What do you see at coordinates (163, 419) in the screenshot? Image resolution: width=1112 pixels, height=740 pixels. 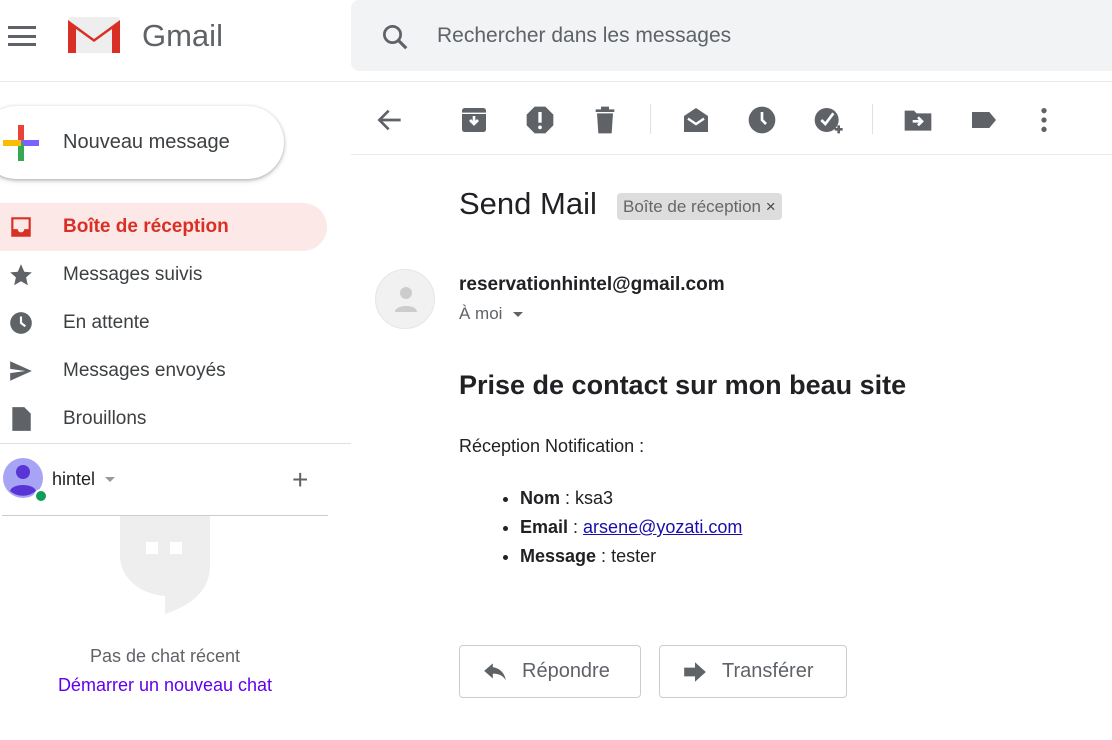 I see `sidebar-item-drafts: Brouillons` at bounding box center [163, 419].